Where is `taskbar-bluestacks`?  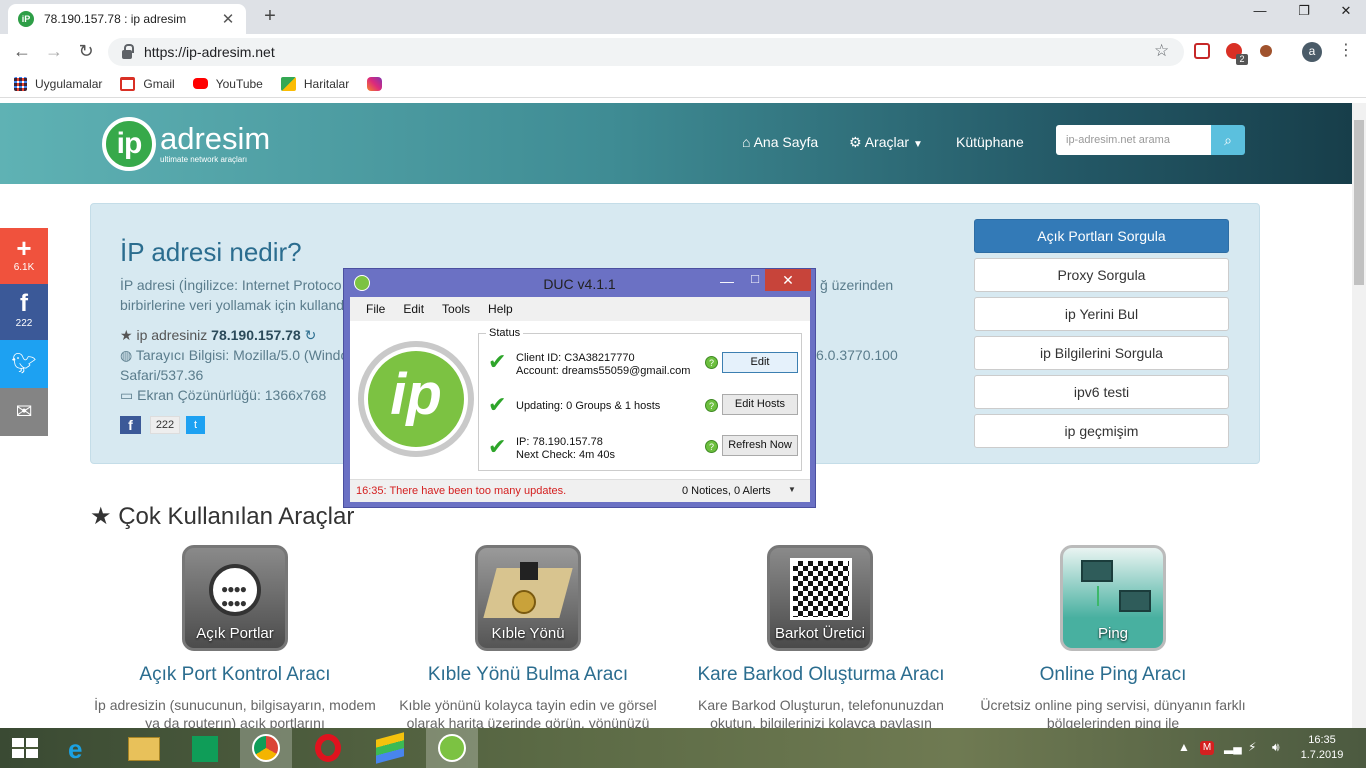 taskbar-bluestacks is located at coordinates (390, 748).